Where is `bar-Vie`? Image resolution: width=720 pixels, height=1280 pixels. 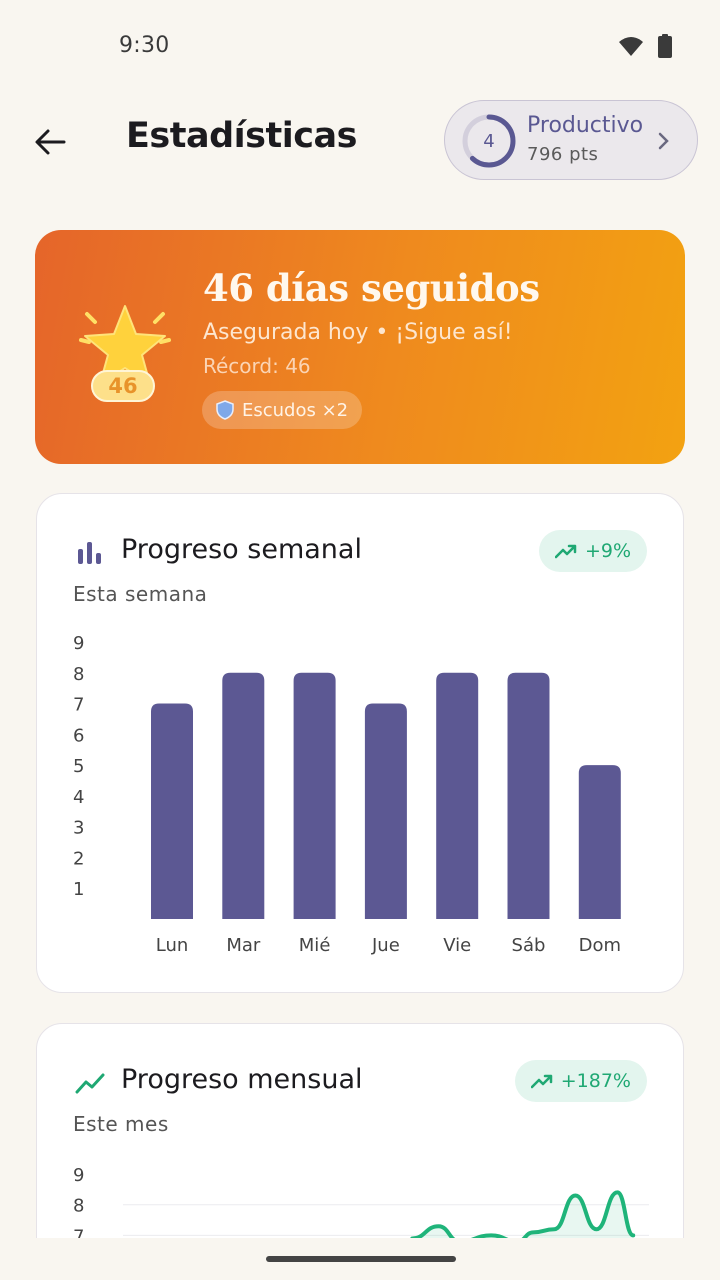 bar-Vie is located at coordinates (457, 795).